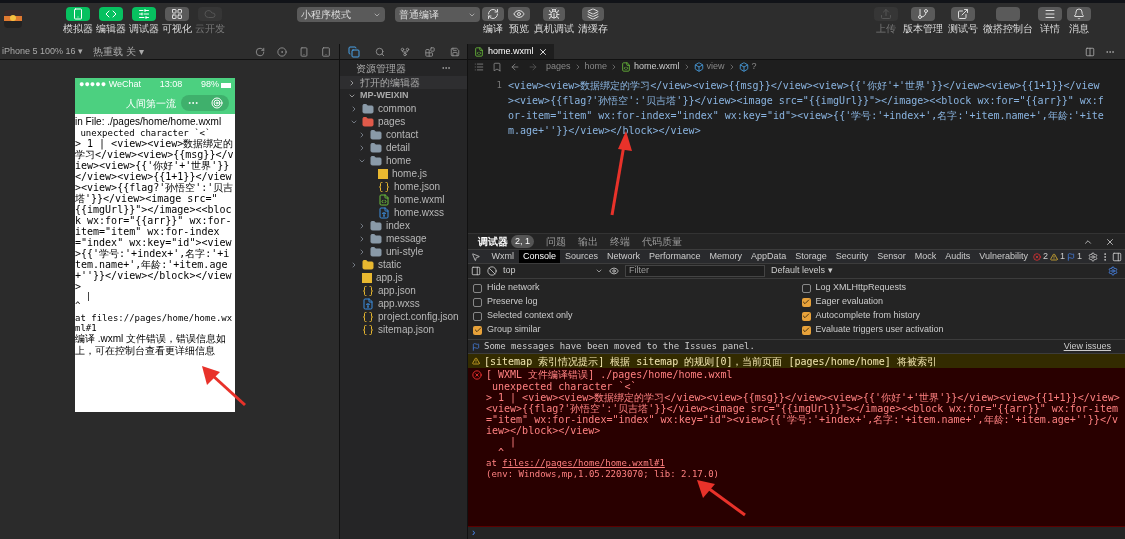 This screenshot has width=1125, height=539. What do you see at coordinates (582, 256) in the screenshot?
I see `devtools-tab: Sources` at bounding box center [582, 256].